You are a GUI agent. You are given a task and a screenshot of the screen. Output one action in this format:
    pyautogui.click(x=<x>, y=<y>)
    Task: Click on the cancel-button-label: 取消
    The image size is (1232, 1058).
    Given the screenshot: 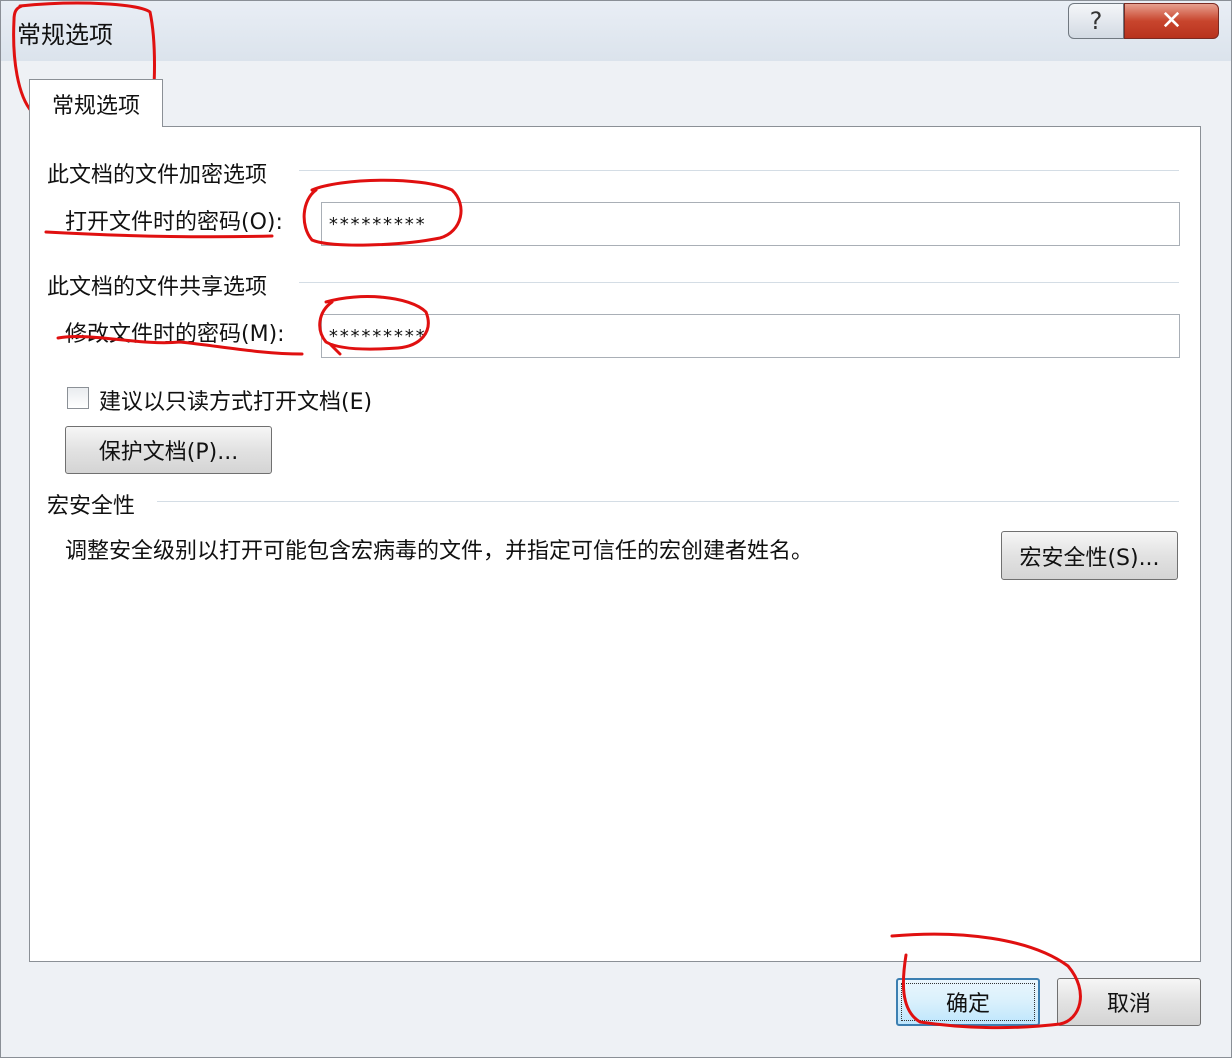 What is the action you would take?
    pyautogui.click(x=1128, y=1004)
    